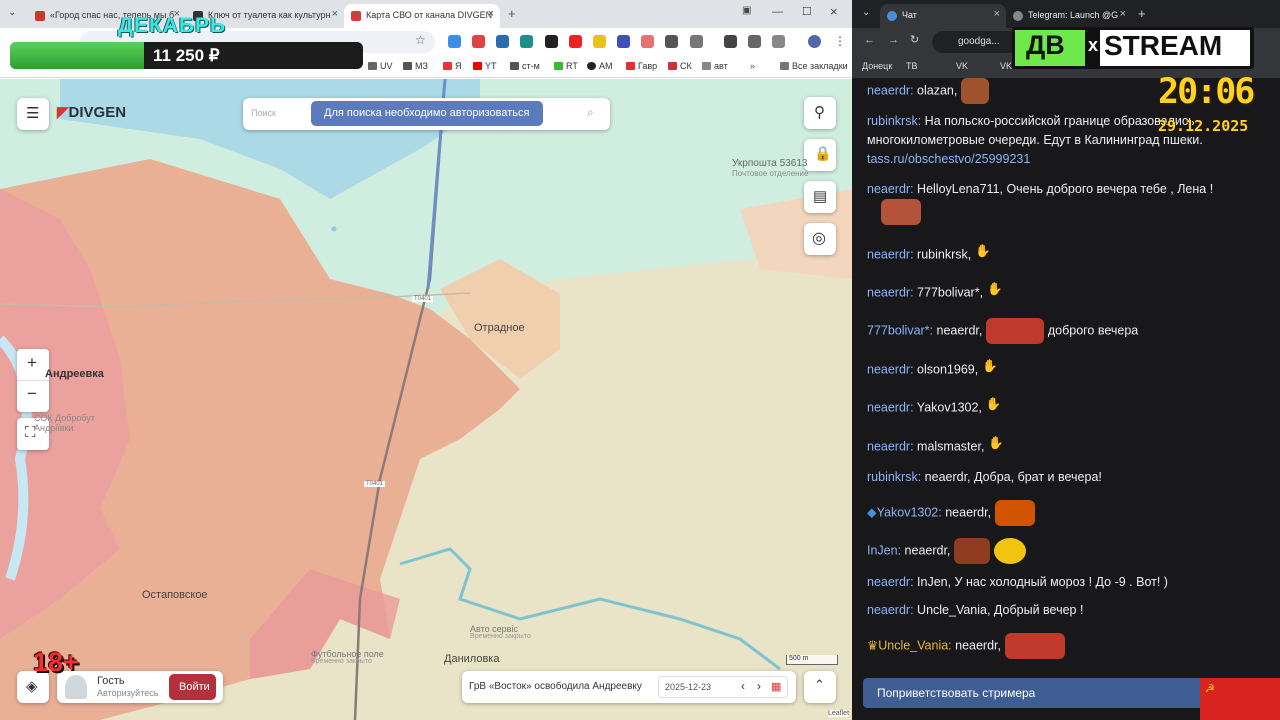  I want to click on bookmark: СК, so click(680, 66).